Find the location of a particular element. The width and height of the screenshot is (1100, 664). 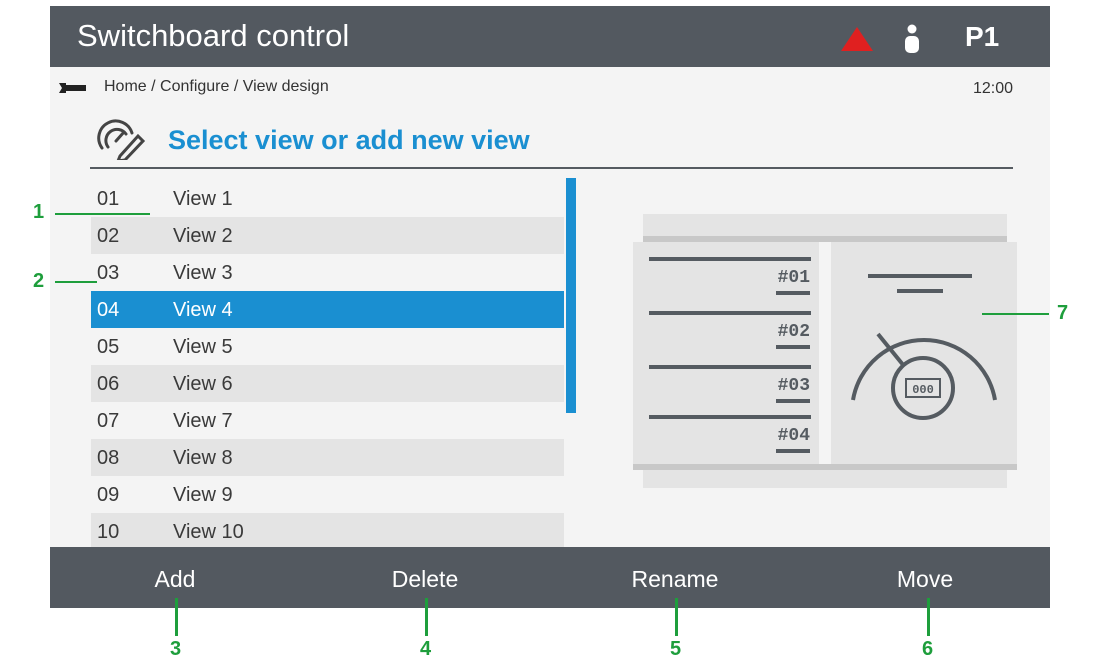

callout-4-line is located at coordinates (426, 617).